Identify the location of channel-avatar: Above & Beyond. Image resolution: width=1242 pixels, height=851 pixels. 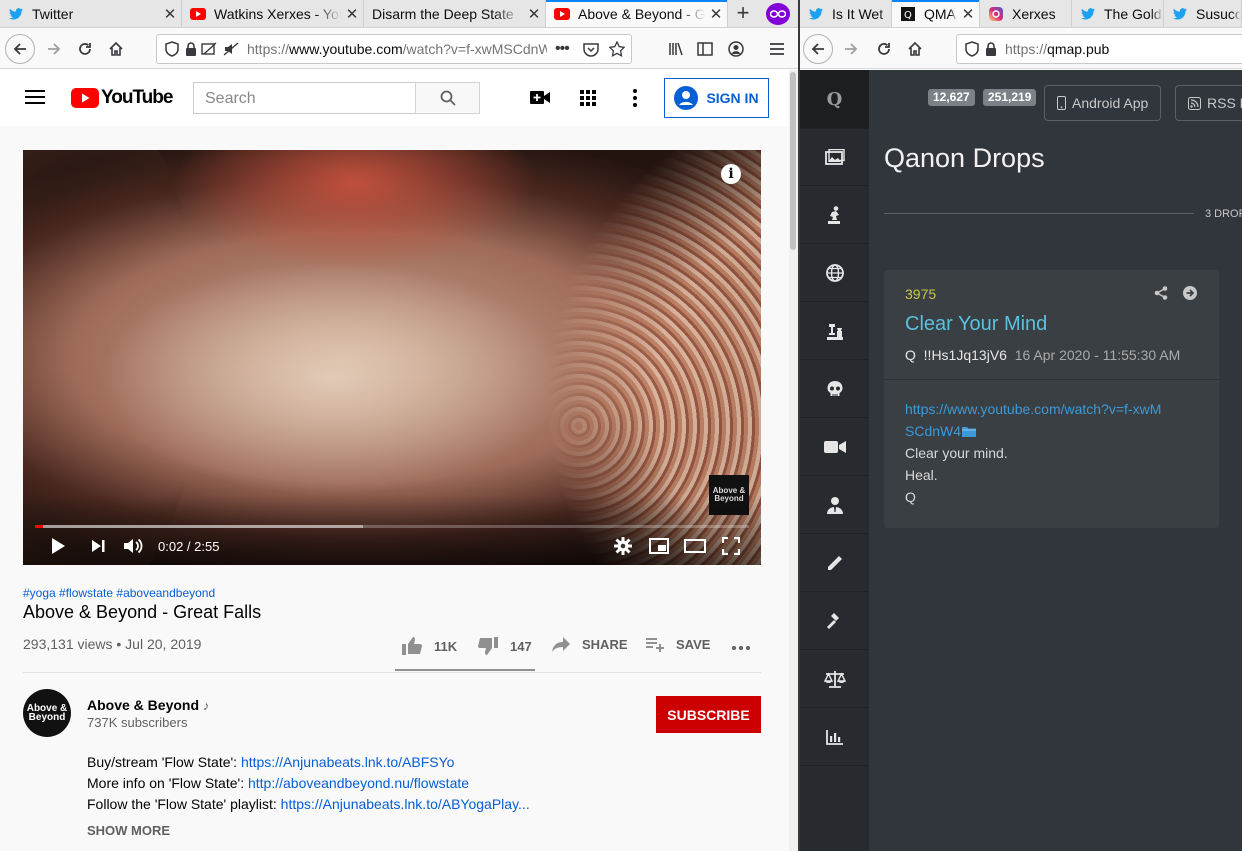
(47, 713).